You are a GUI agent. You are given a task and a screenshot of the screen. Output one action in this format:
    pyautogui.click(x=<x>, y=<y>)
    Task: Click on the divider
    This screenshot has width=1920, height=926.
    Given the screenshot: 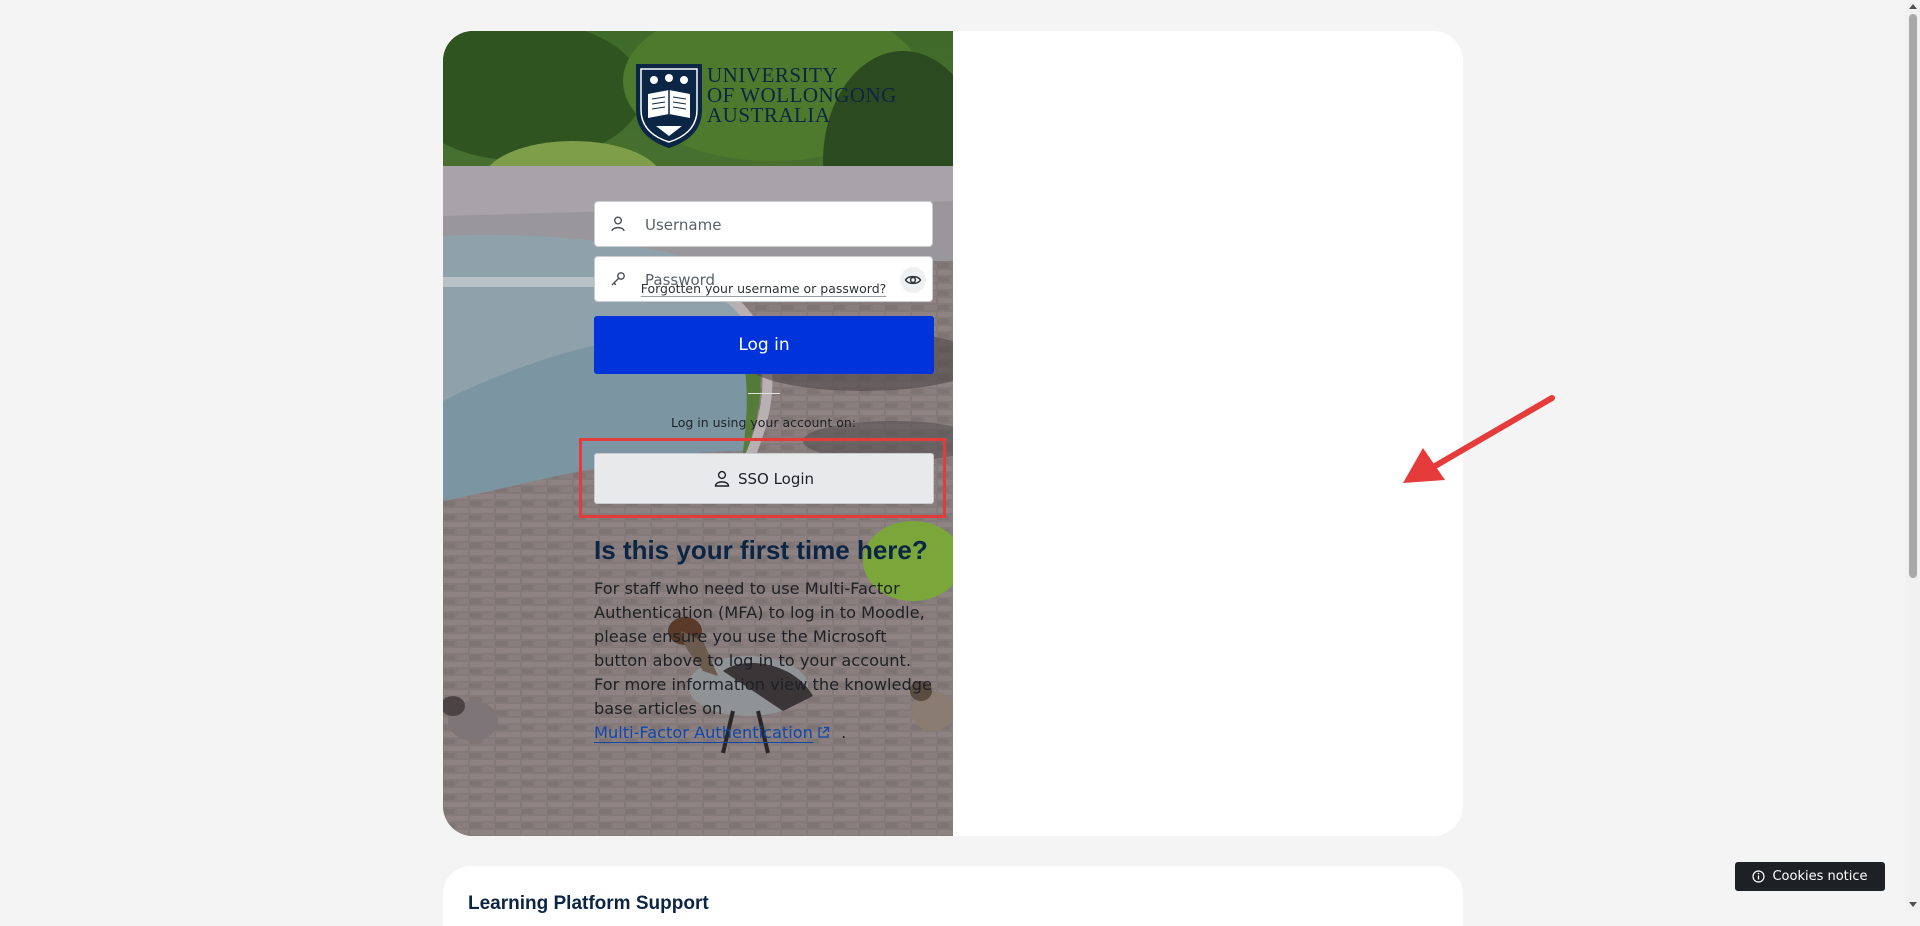 What is the action you would take?
    pyautogui.click(x=764, y=393)
    